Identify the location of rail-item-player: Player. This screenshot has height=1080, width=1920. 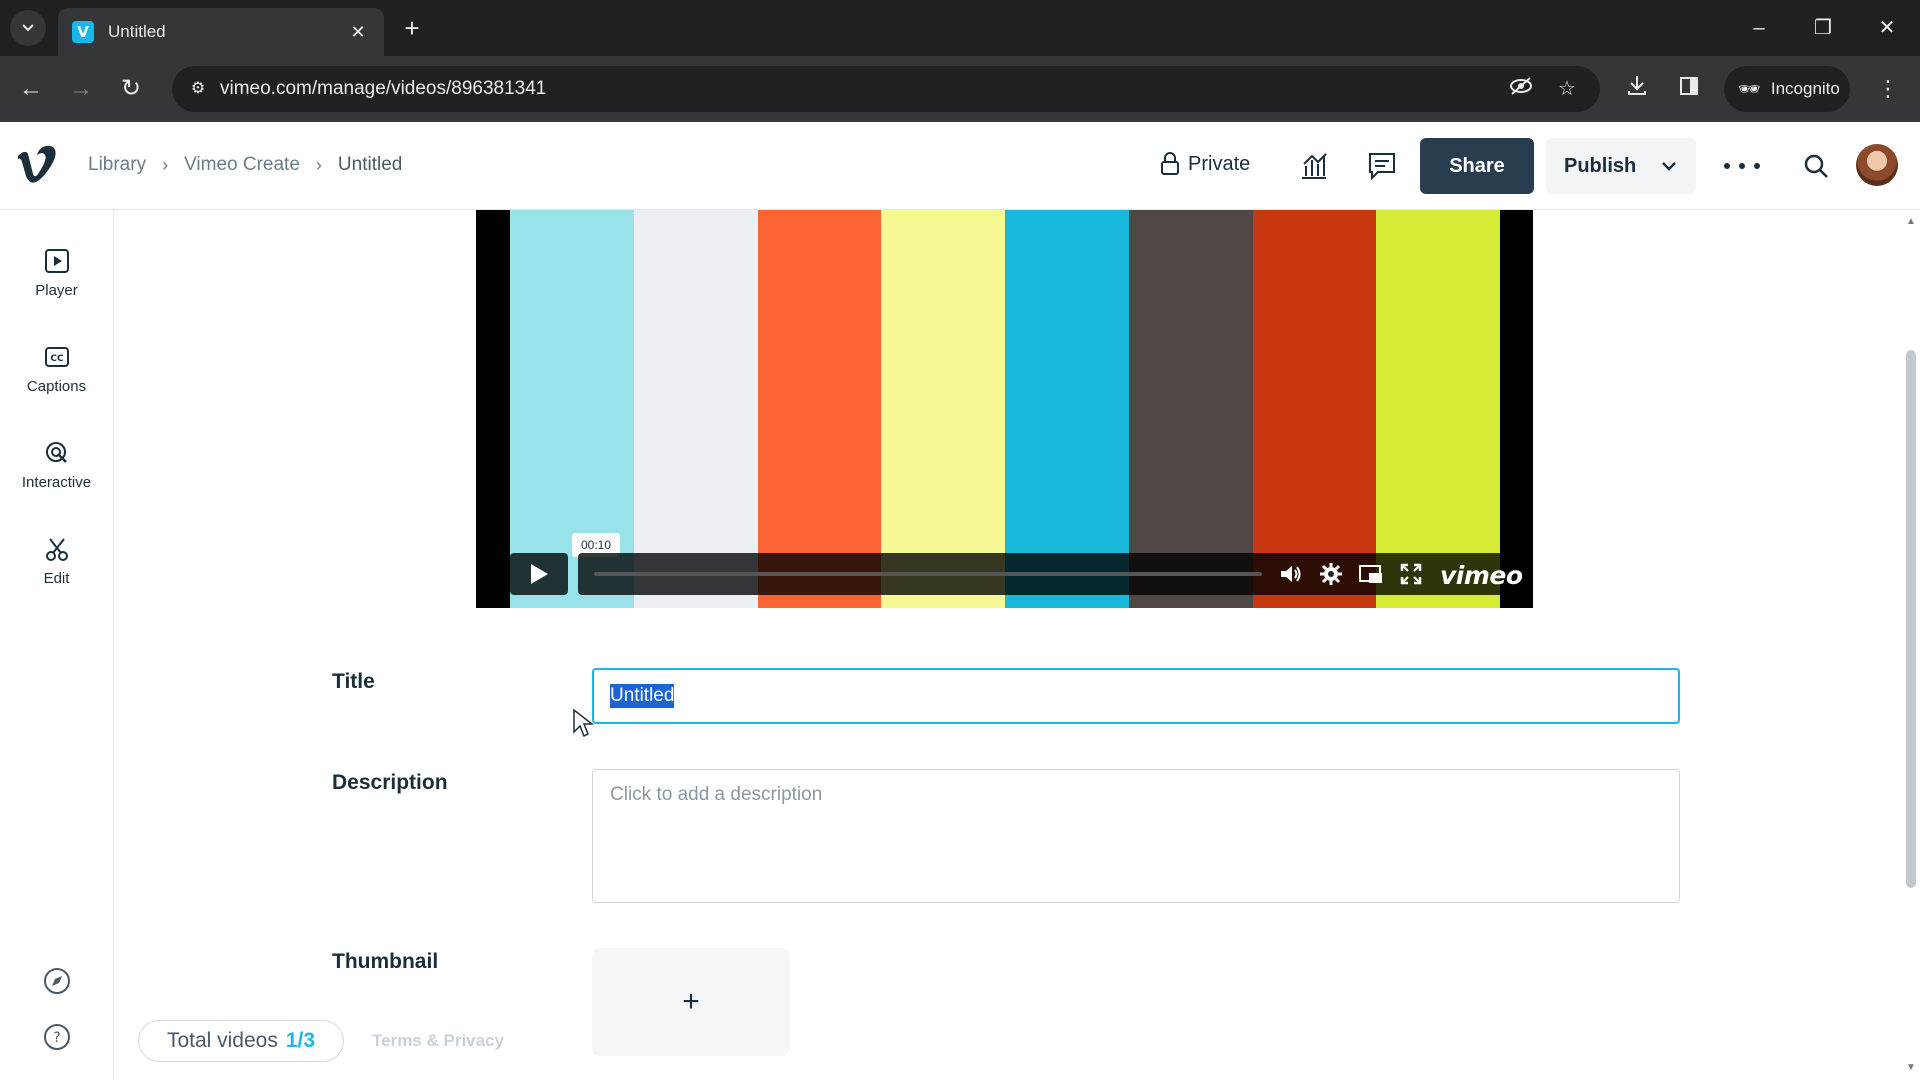
(56, 287).